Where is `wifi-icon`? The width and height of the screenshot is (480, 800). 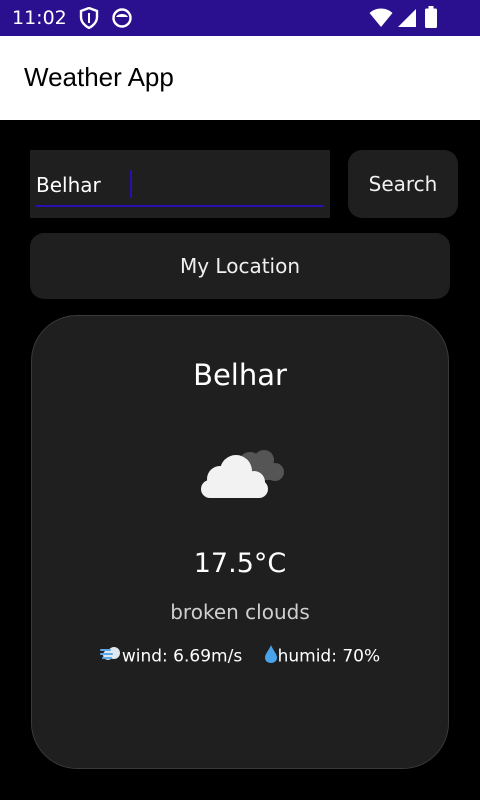
wifi-icon is located at coordinates (381, 20).